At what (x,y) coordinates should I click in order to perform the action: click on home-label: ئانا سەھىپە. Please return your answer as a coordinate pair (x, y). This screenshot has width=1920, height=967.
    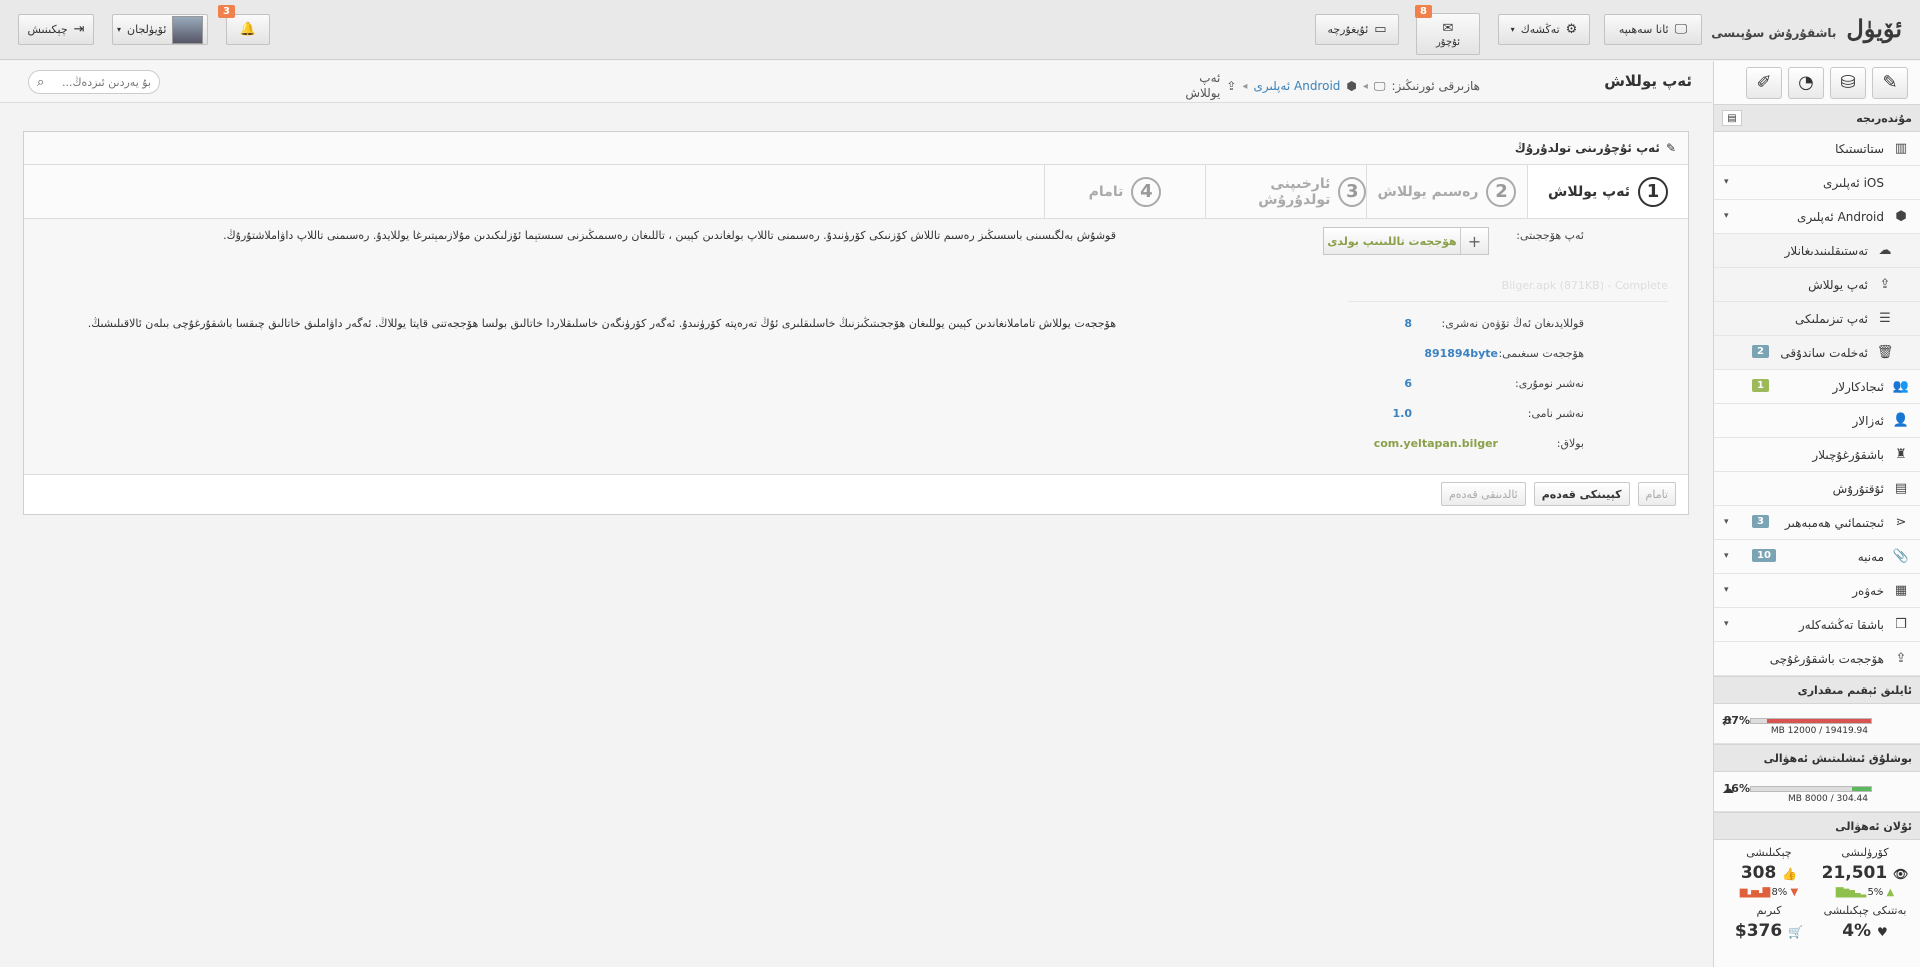
    Looking at the image, I should click on (1643, 29).